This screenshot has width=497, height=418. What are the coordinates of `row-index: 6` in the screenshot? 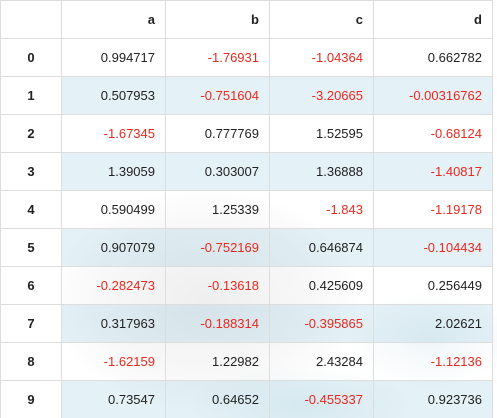 It's located at (31, 285).